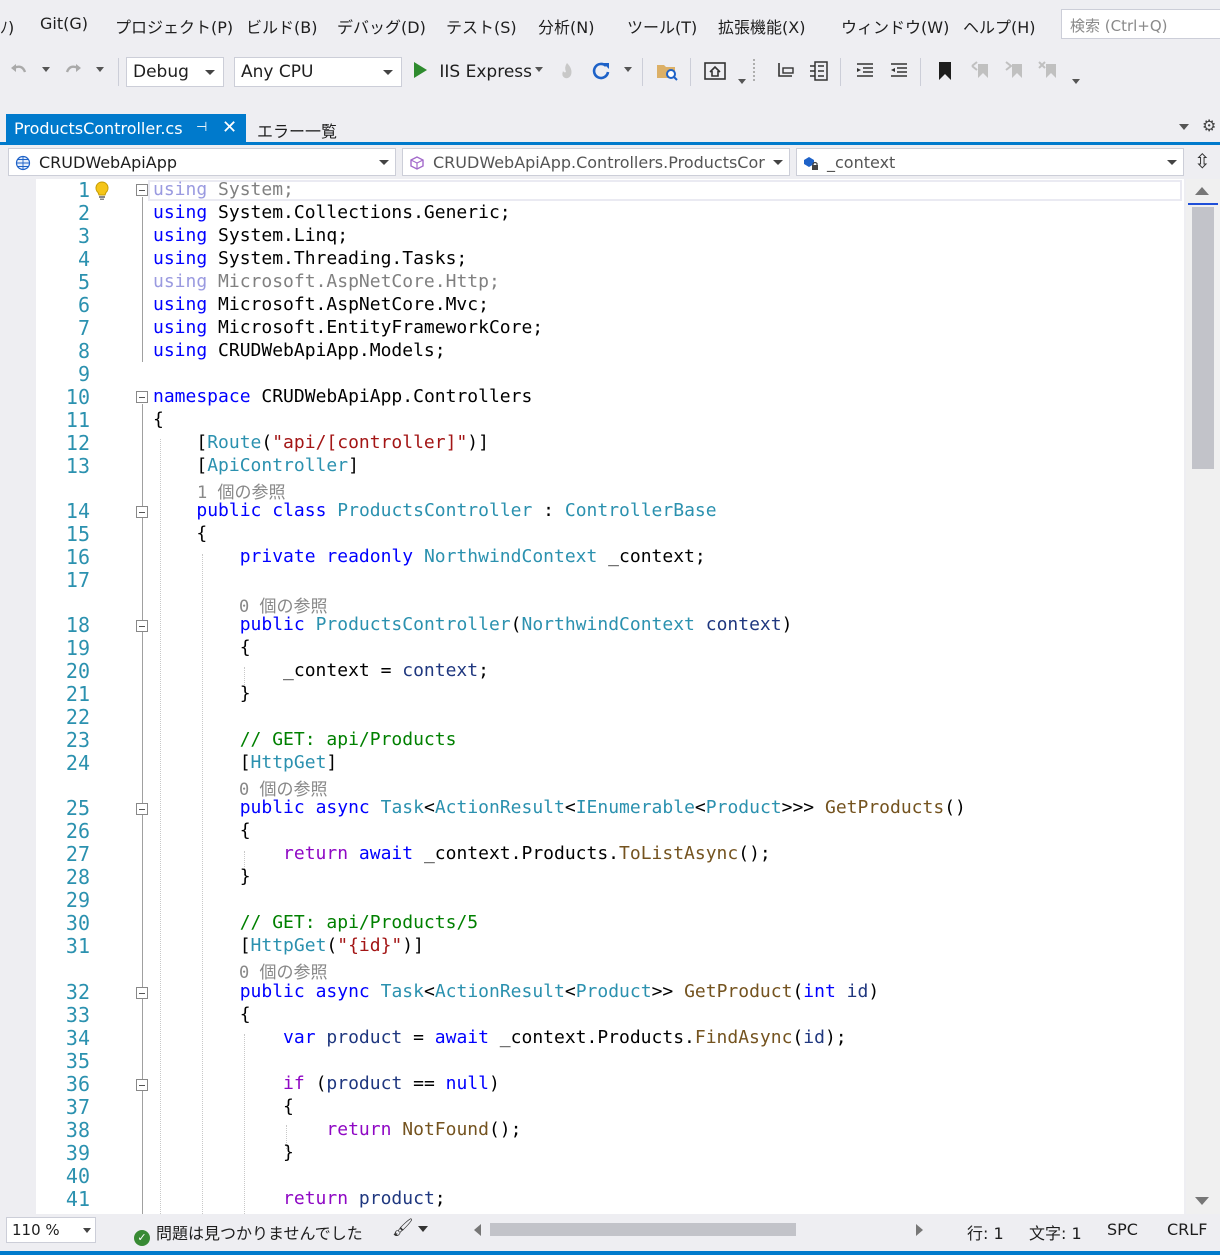  I want to click on undo-dropdown-icon, so click(46, 69).